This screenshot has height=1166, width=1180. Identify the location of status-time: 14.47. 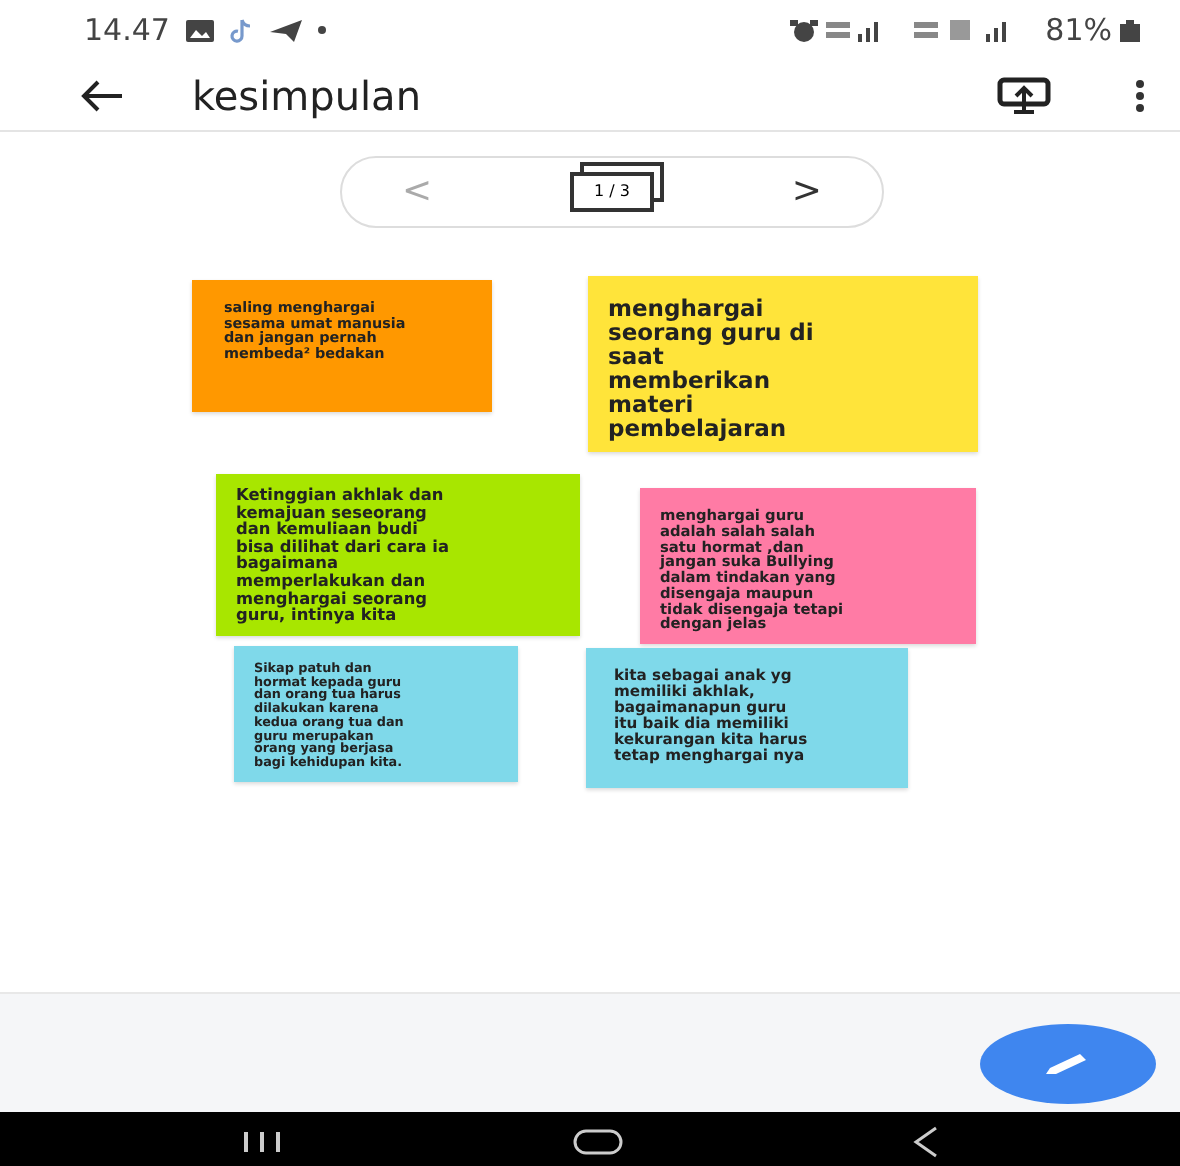
(127, 30).